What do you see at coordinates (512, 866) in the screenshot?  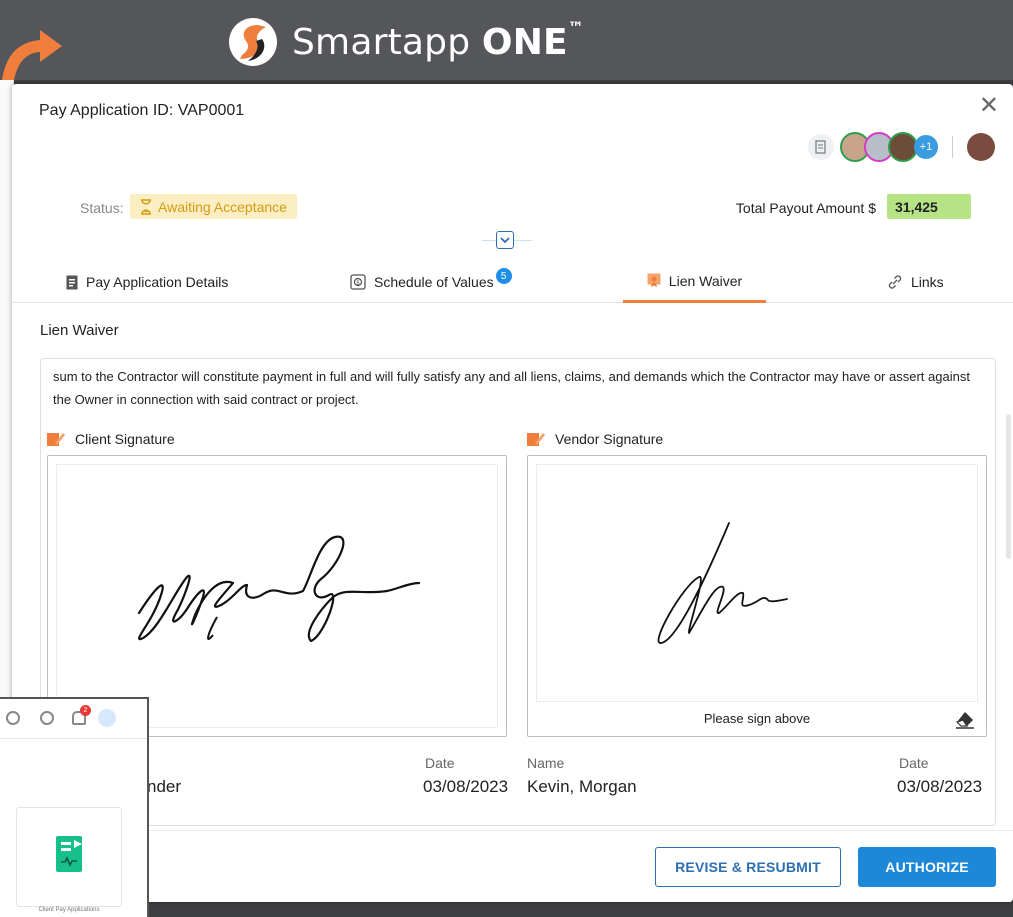 I see `modal-footer: REVISE & RESUBMIT AUTHORIZE` at bounding box center [512, 866].